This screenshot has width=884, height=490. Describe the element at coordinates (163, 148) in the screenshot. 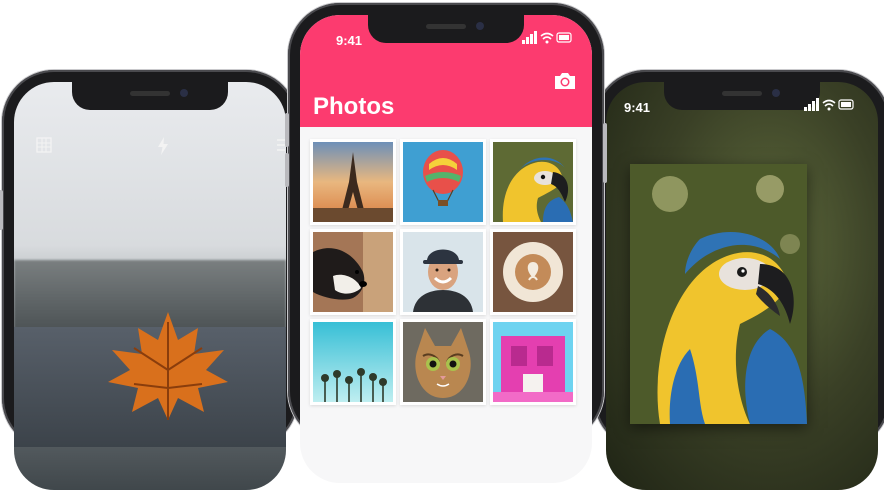

I see `flash-icon` at that location.